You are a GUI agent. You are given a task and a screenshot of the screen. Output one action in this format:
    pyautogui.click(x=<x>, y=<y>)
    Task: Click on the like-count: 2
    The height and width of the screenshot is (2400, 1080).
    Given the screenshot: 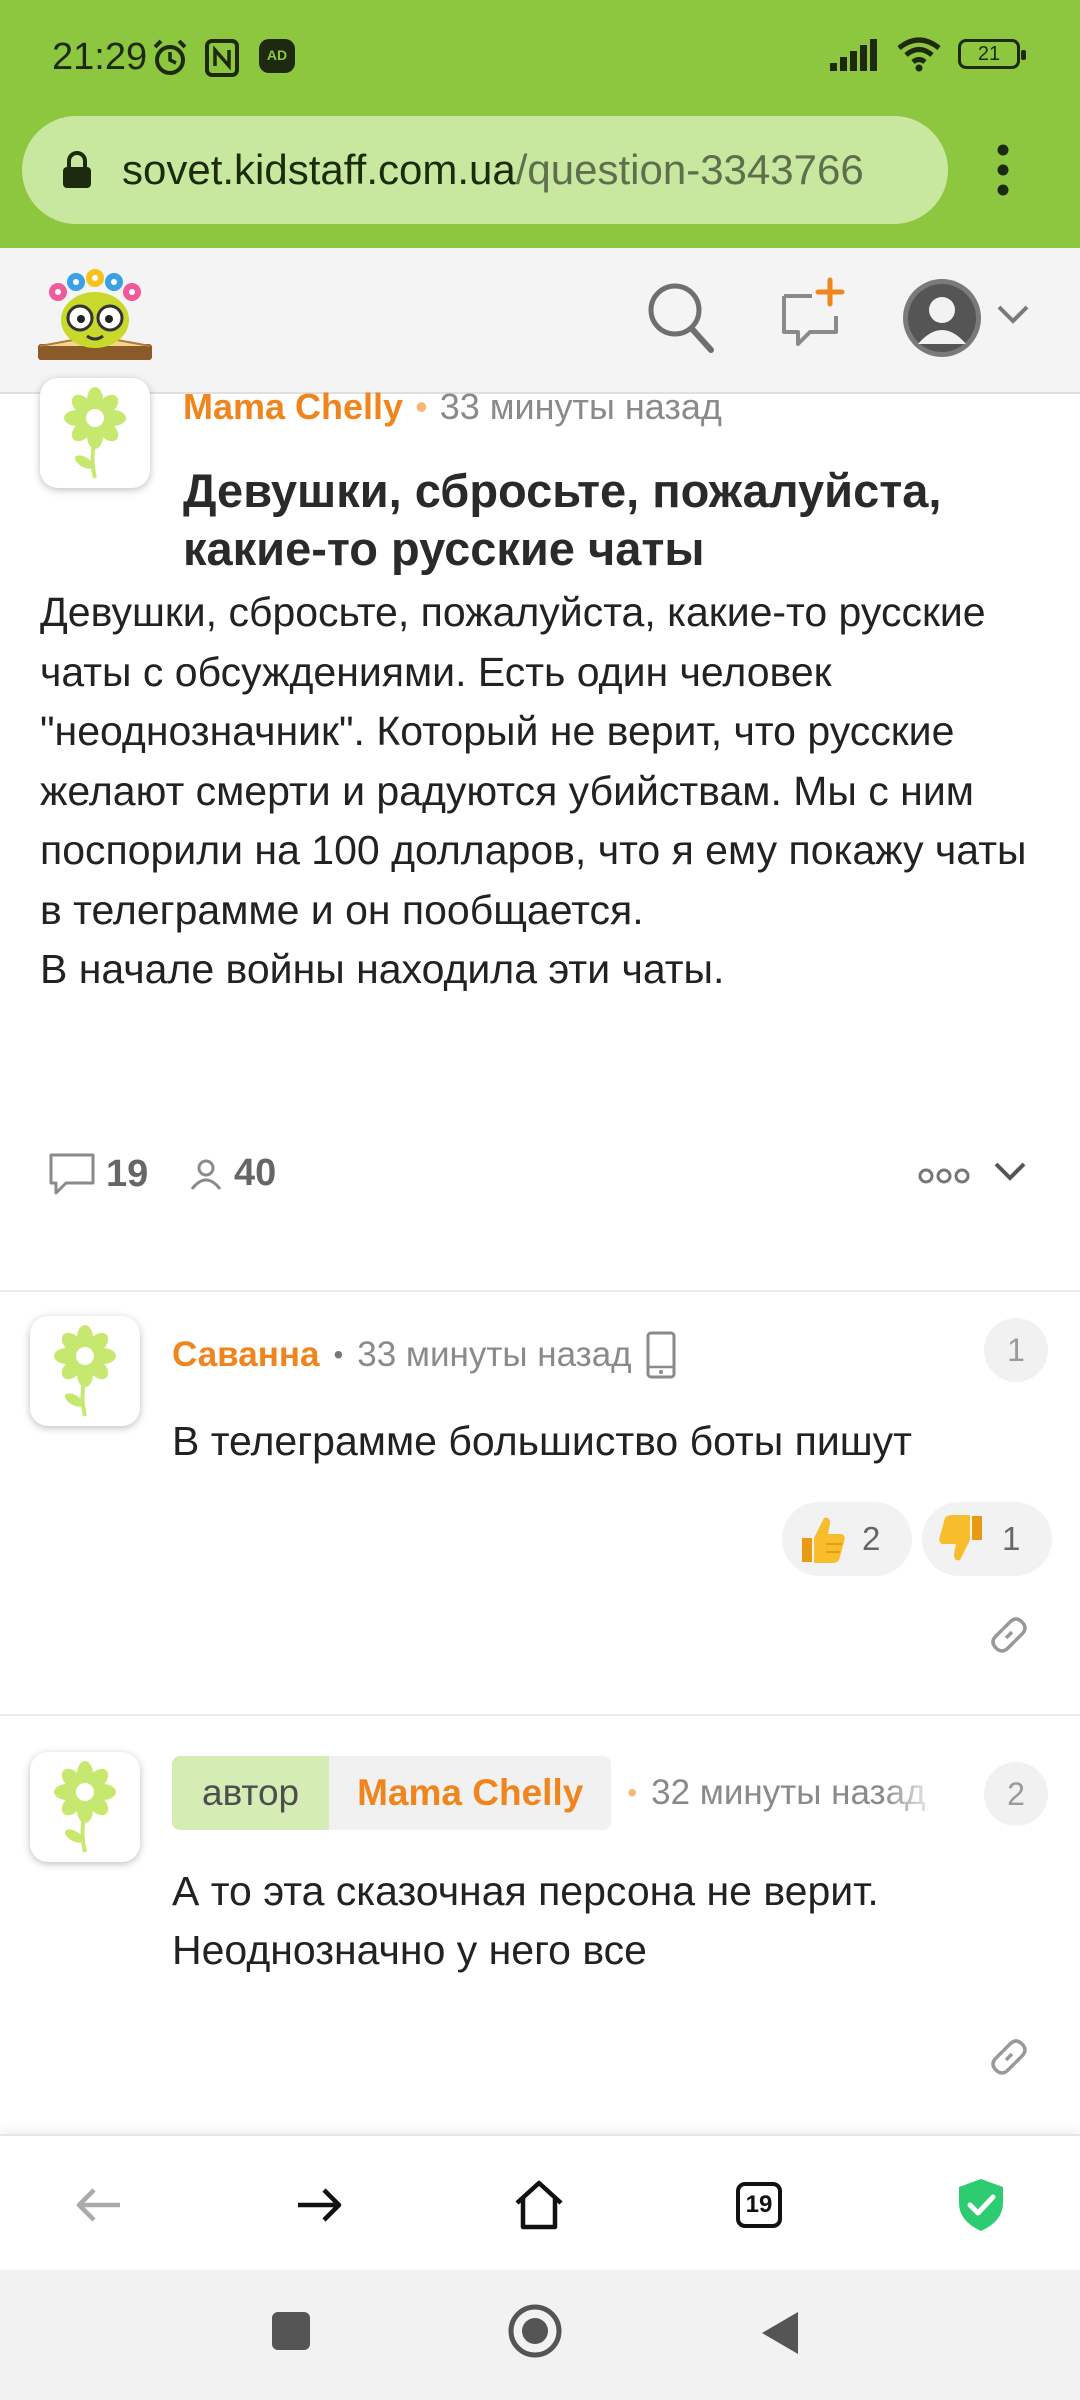 What is the action you would take?
    pyautogui.click(x=871, y=1538)
    